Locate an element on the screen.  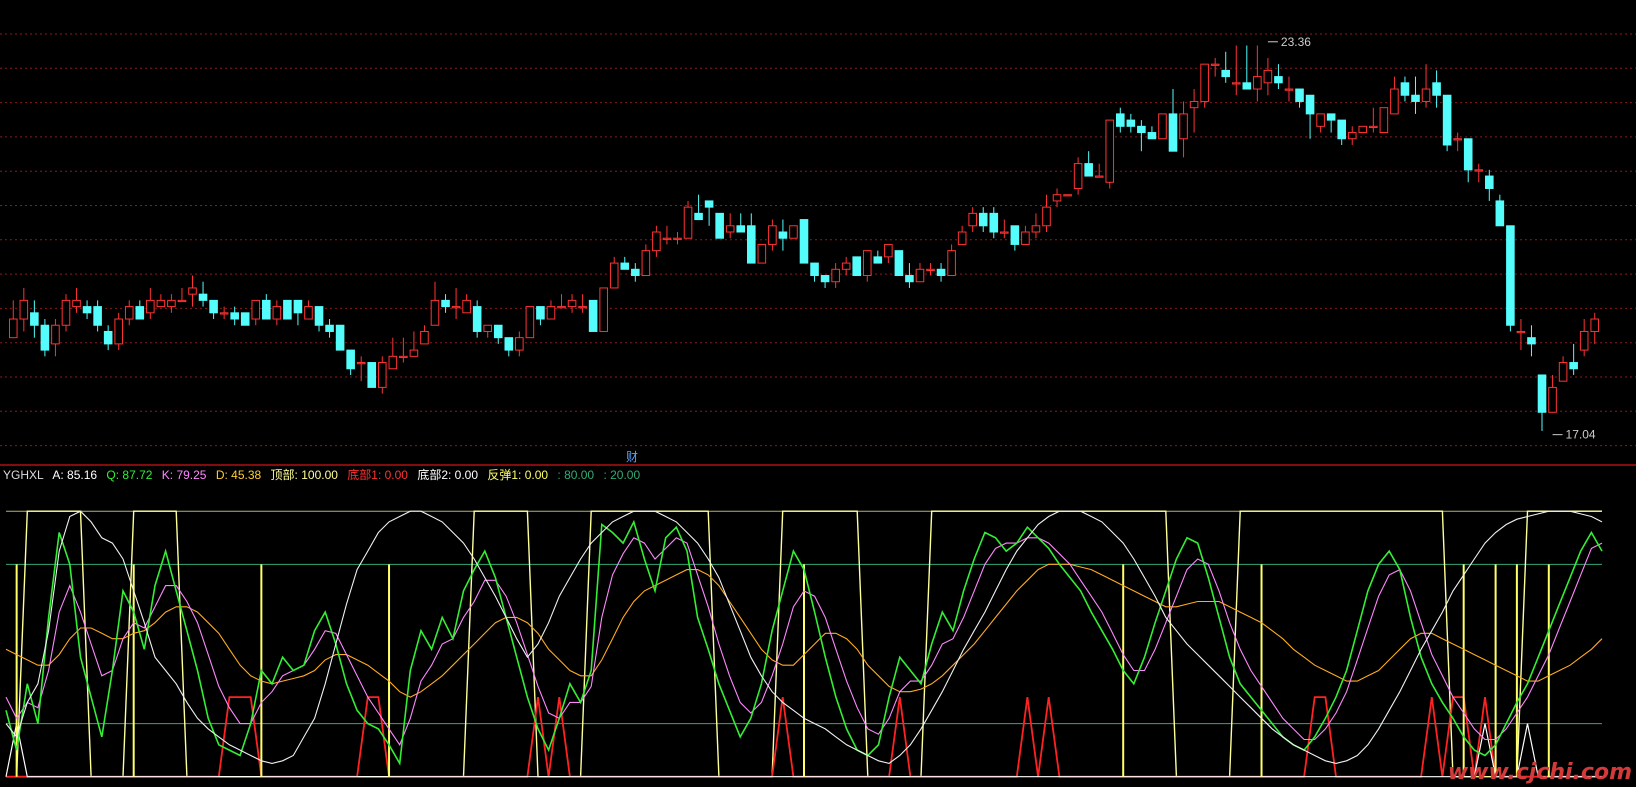
indicator-name: YGHXL is located at coordinates (23, 475).